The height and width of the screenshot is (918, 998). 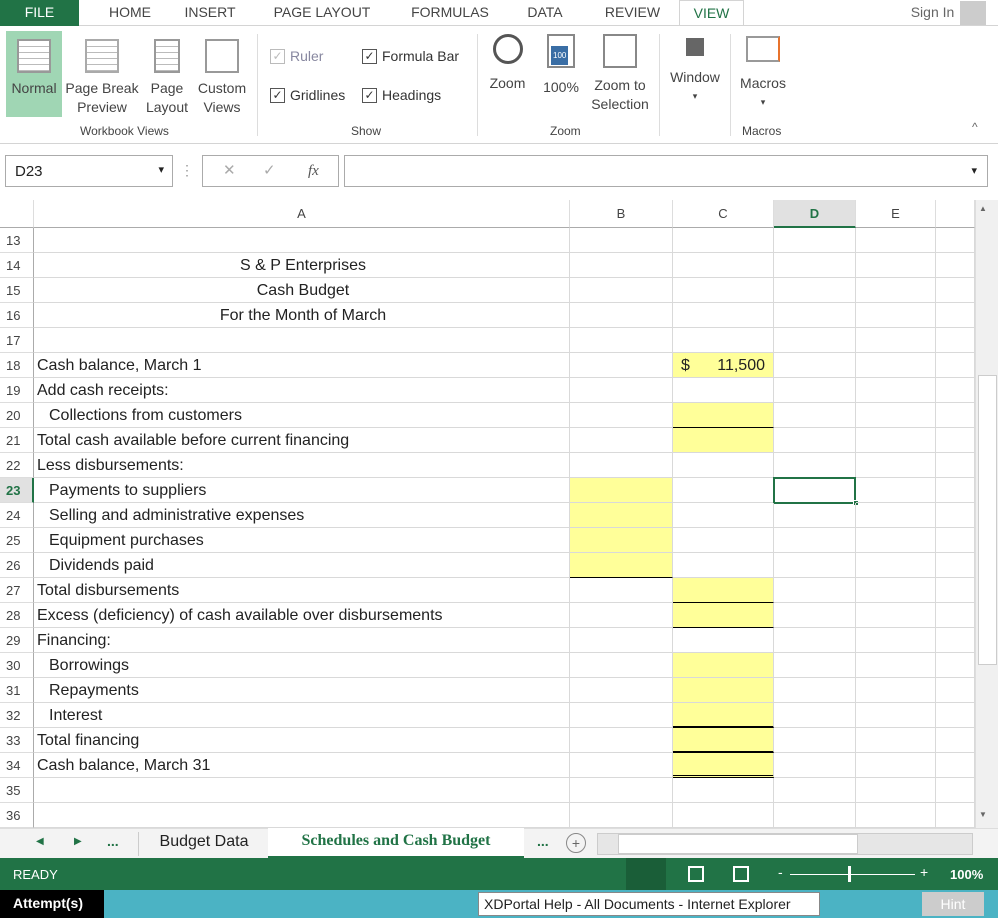 I want to click on cell-F21, so click(x=955, y=440).